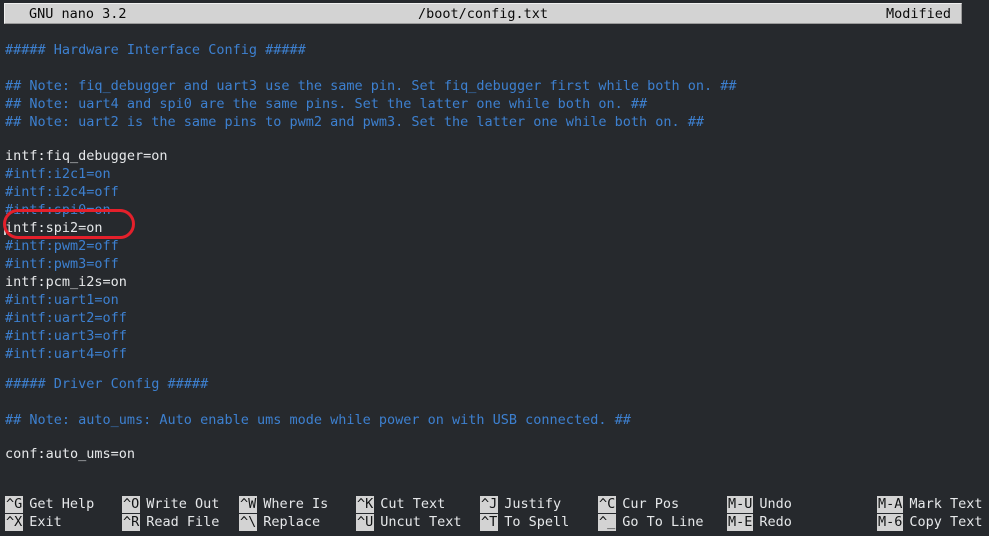 The width and height of the screenshot is (989, 536). Describe the element at coordinates (66, 354) in the screenshot. I see `comment-line: #intf:uart4=off` at that location.